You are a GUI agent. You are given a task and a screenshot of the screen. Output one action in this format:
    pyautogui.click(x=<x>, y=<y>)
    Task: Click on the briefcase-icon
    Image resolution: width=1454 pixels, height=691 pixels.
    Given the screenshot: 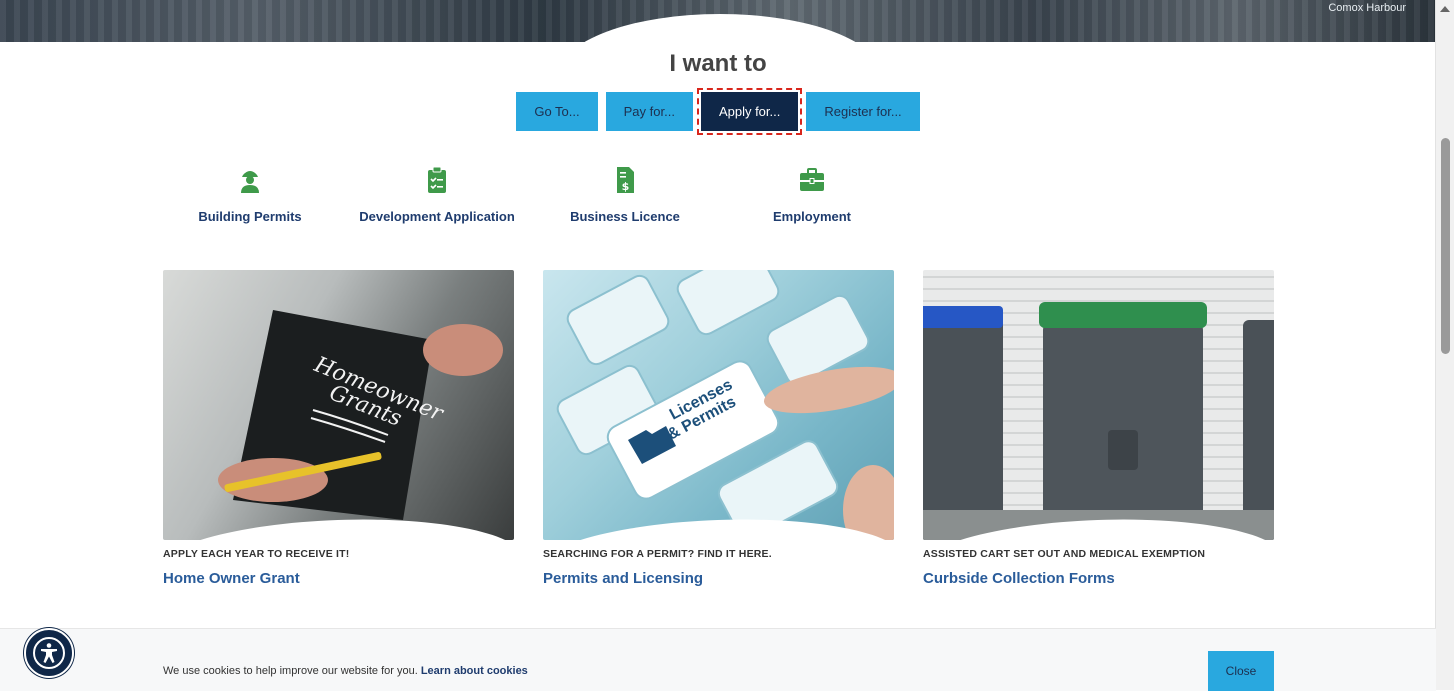 What is the action you would take?
    pyautogui.click(x=812, y=179)
    